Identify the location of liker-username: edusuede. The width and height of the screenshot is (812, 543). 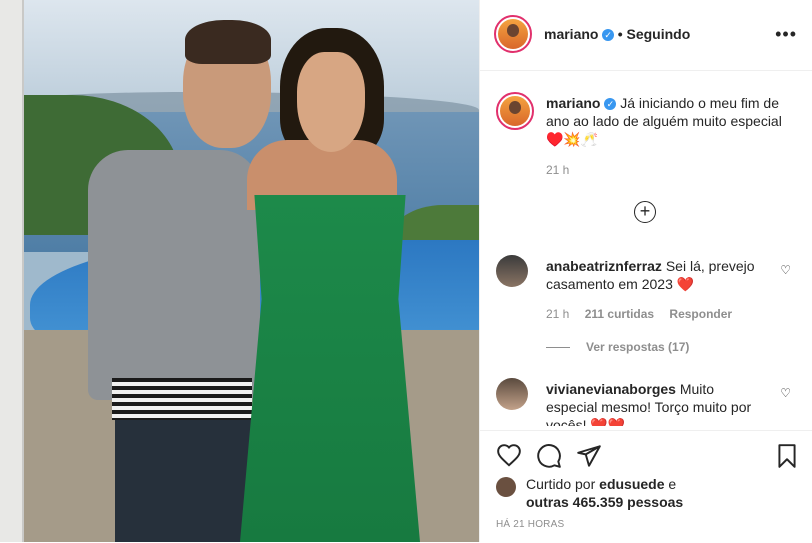
(631, 484).